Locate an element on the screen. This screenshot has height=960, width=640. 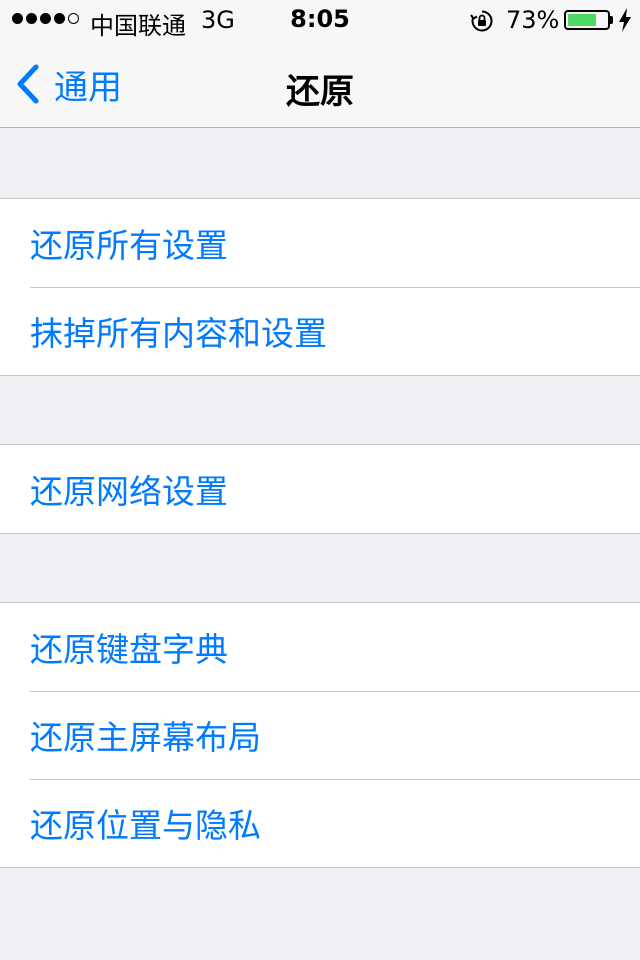
battery-tip is located at coordinates (611, 20).